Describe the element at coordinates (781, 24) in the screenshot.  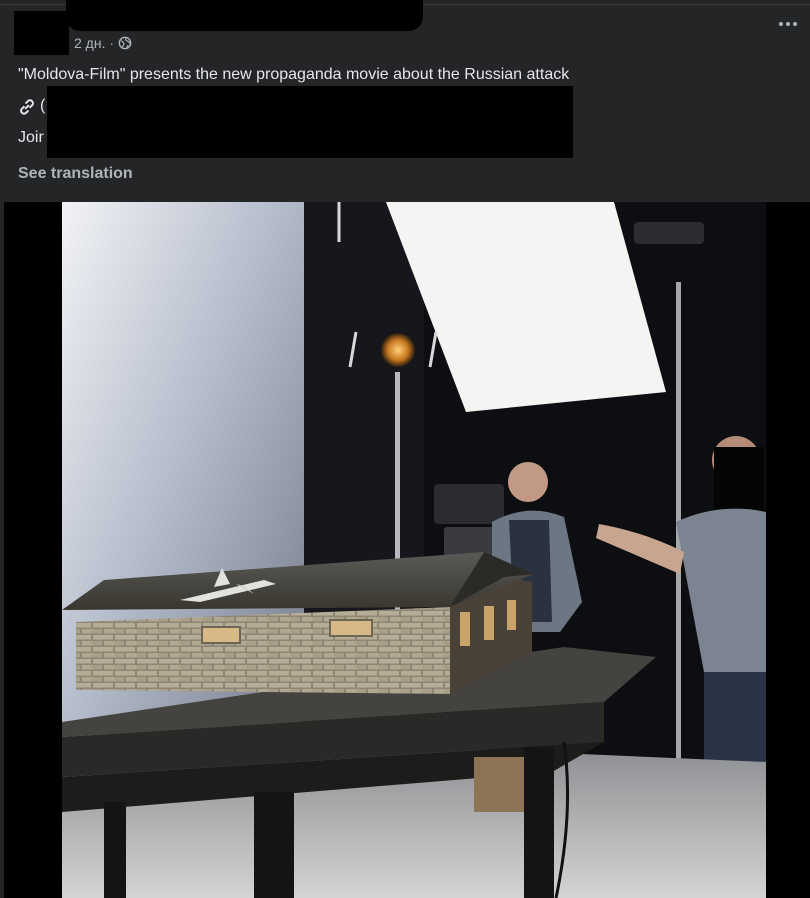
I see `more-options-icon` at that location.